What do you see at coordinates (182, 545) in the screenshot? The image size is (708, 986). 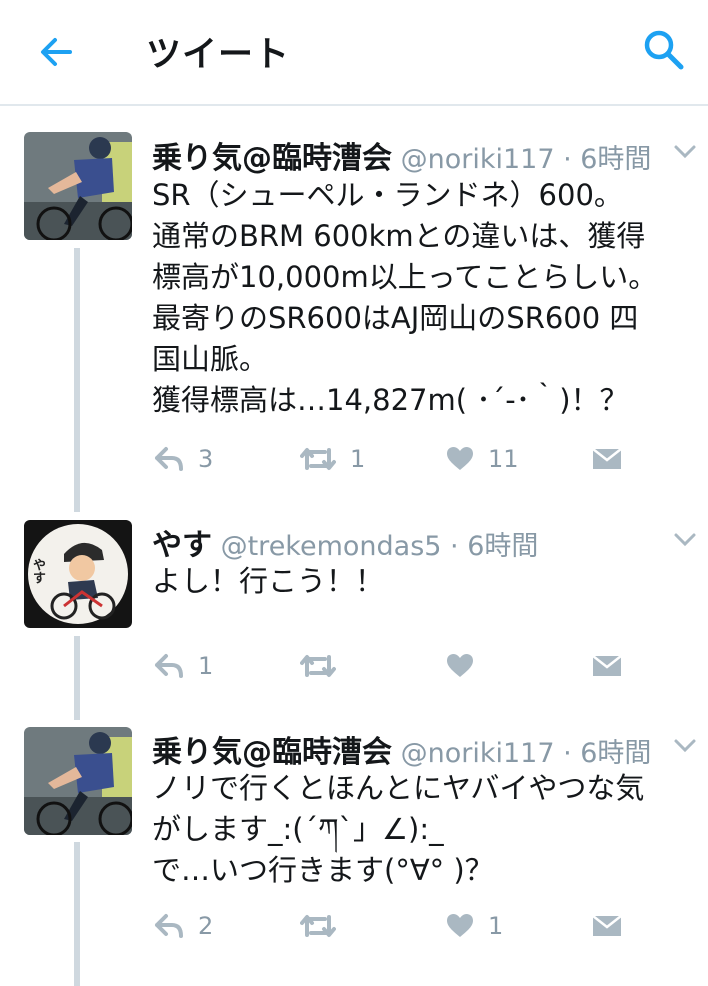 I see `display-name: やす` at bounding box center [182, 545].